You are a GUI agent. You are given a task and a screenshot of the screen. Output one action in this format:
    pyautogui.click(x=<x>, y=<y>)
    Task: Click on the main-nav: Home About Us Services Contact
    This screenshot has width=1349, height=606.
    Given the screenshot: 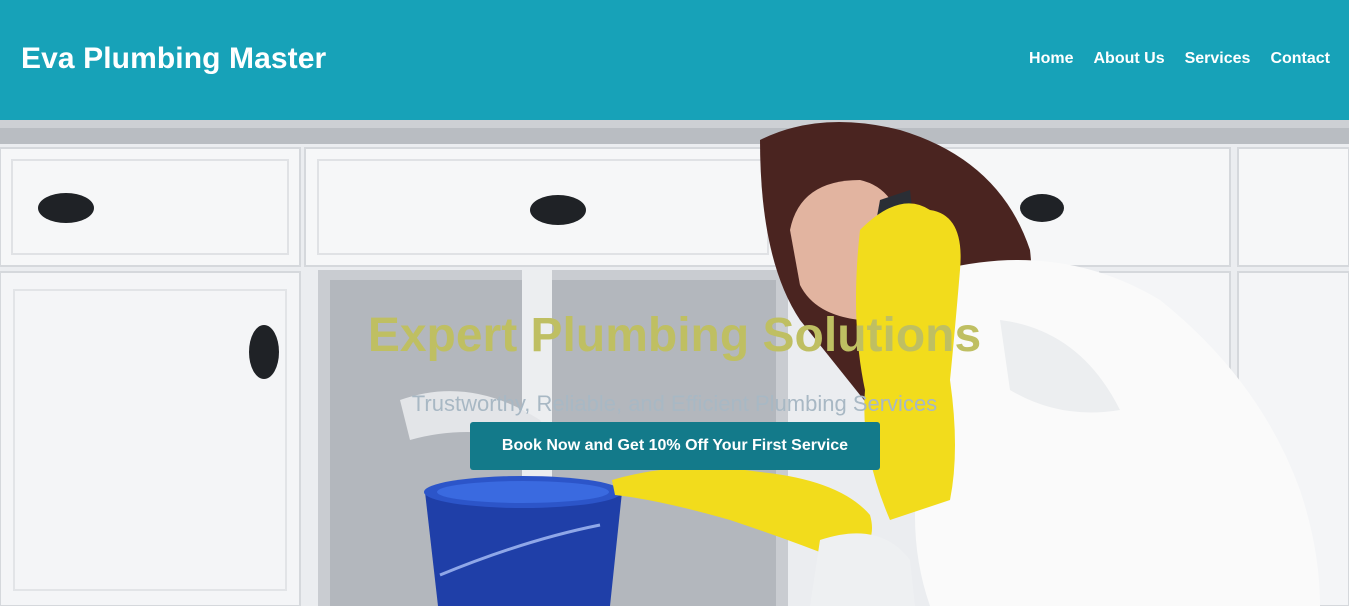 What is the action you would take?
    pyautogui.click(x=1169, y=59)
    